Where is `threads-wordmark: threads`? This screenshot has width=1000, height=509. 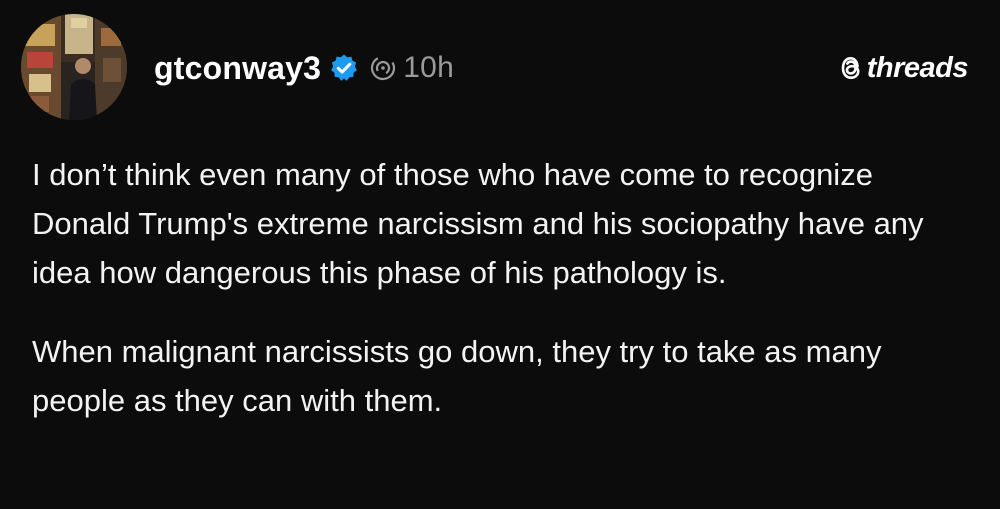 threads-wordmark: threads is located at coordinates (917, 67).